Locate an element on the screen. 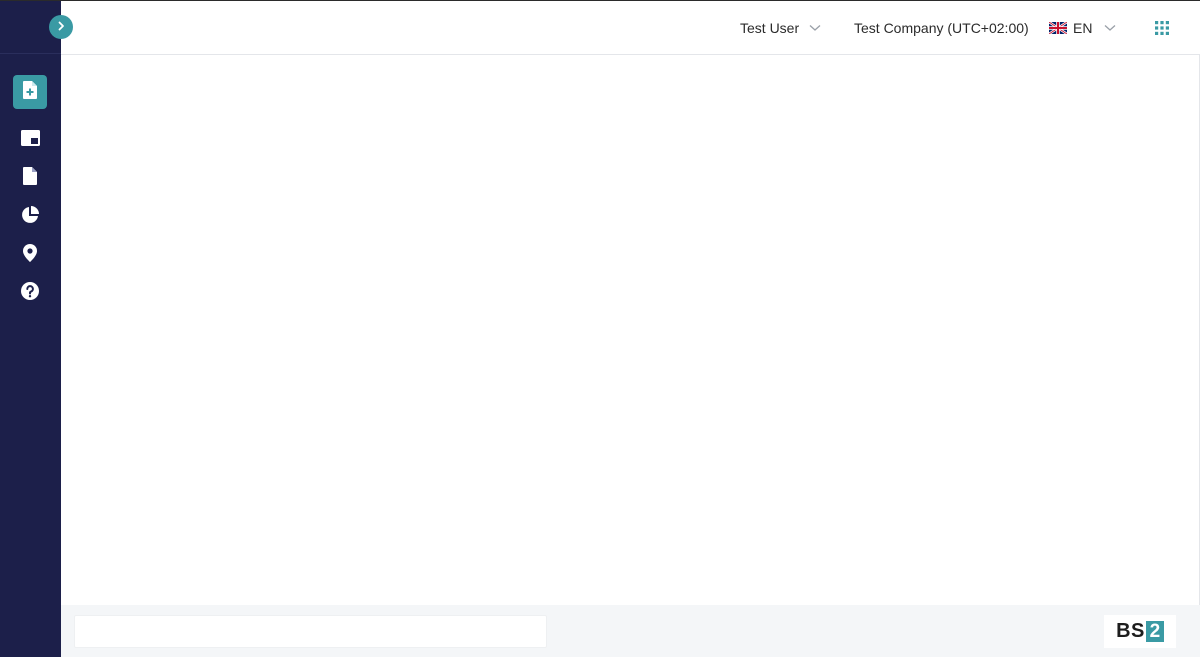 The width and height of the screenshot is (1200, 657). chevron-right-icon is located at coordinates (61, 27).